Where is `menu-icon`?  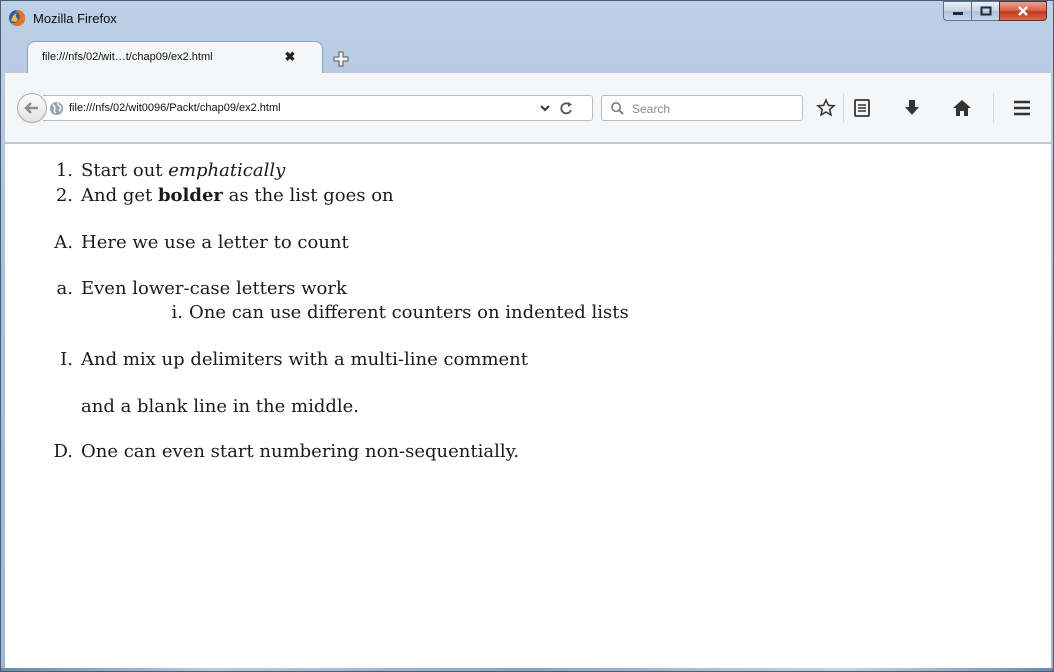
menu-icon is located at coordinates (1022, 108).